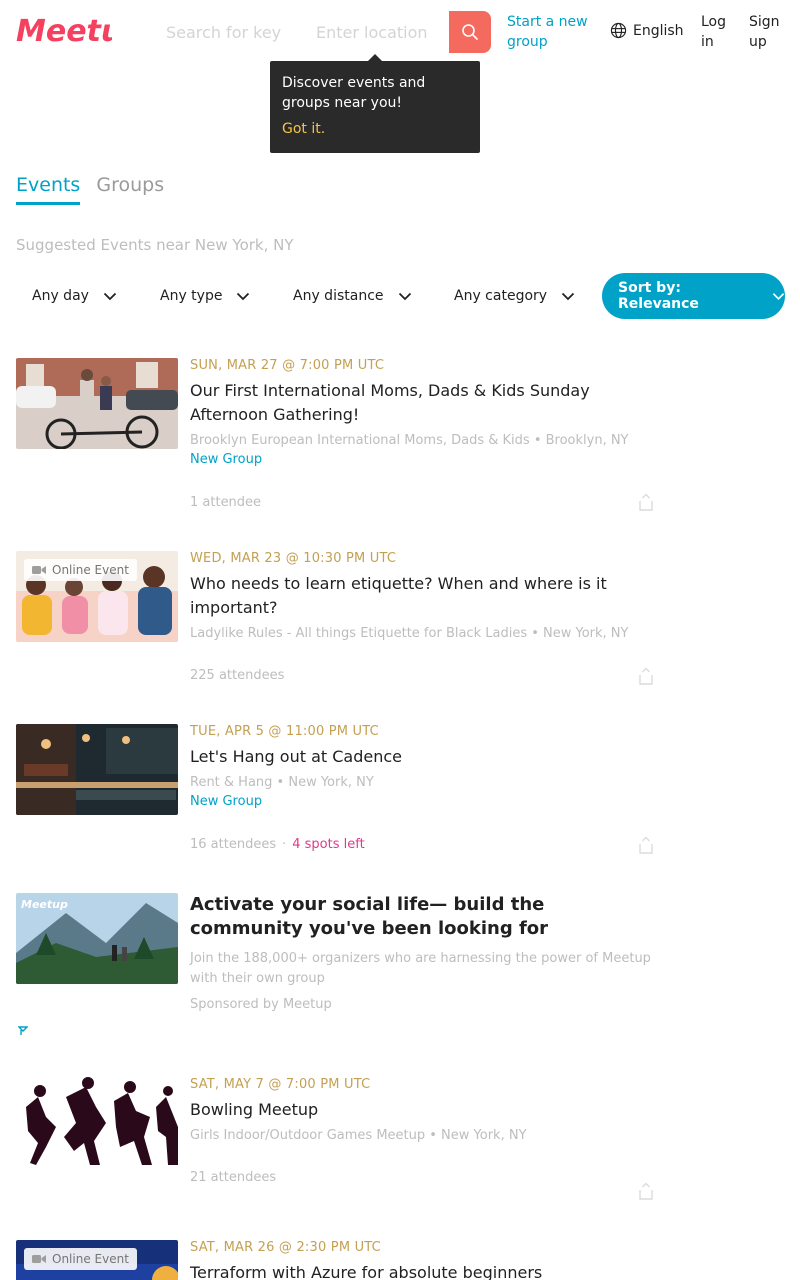 The width and height of the screenshot is (800, 1280). I want to click on filter-label: Any distance, so click(338, 296).